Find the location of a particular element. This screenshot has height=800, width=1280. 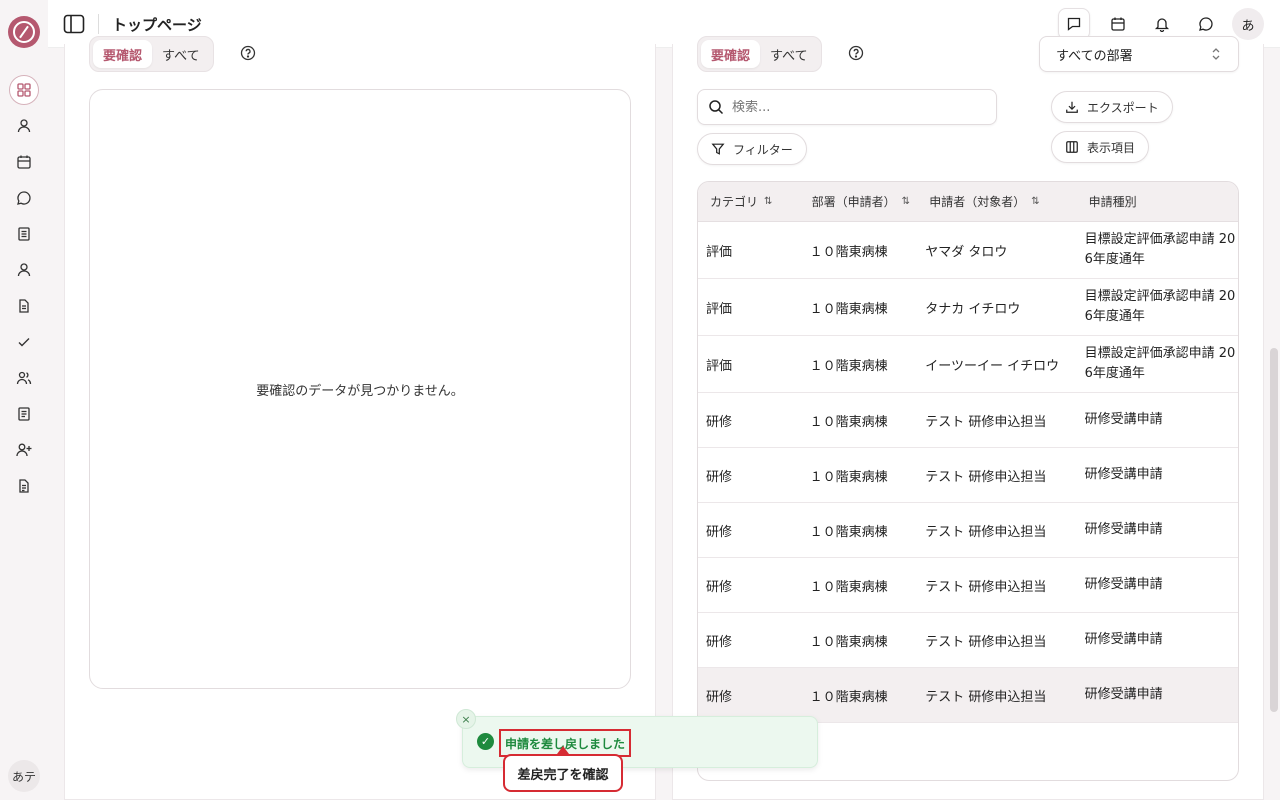

sidebar-item-users is located at coordinates (24, 378).